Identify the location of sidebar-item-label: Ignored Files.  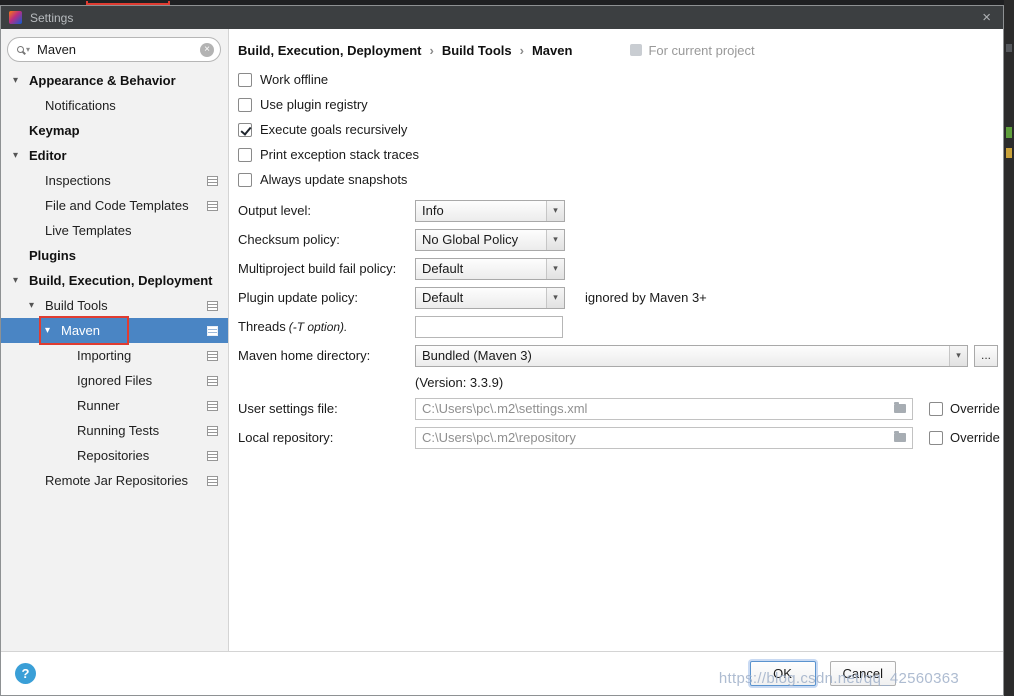
(115, 380).